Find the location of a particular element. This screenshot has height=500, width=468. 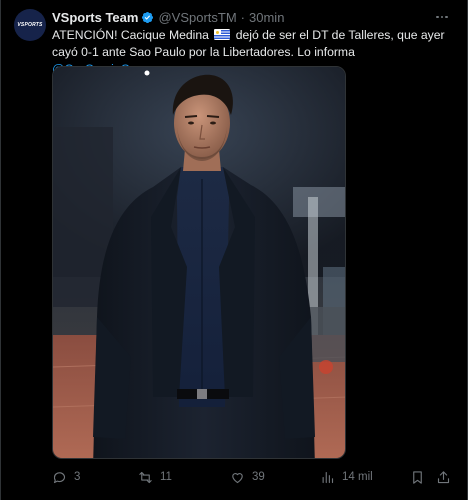

views-button: 14 mil is located at coordinates (346, 477).